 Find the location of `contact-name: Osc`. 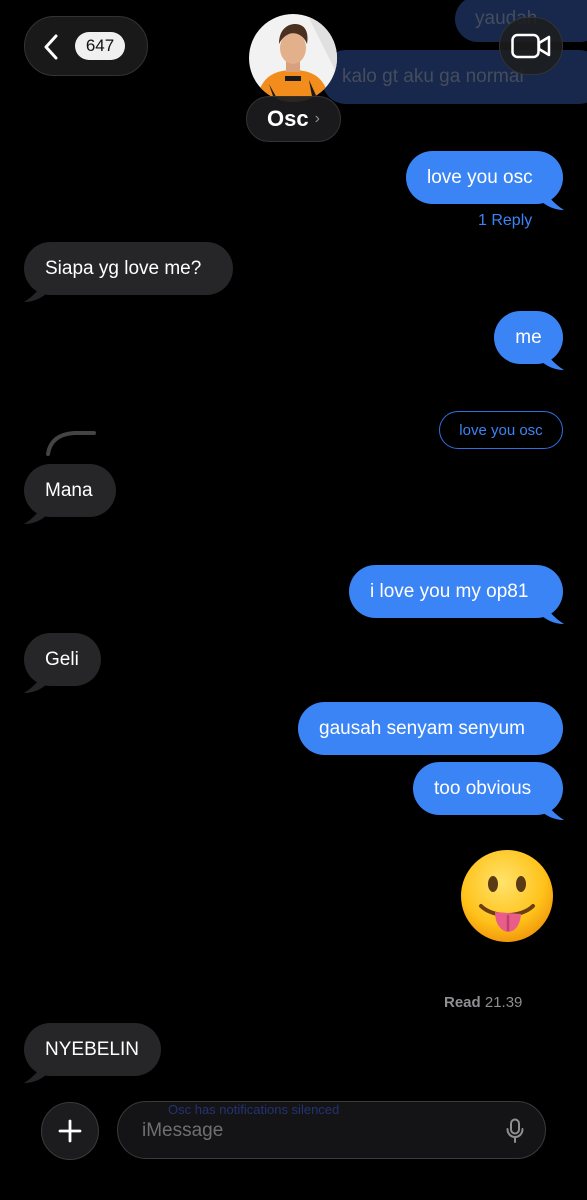

contact-name: Osc is located at coordinates (288, 118).